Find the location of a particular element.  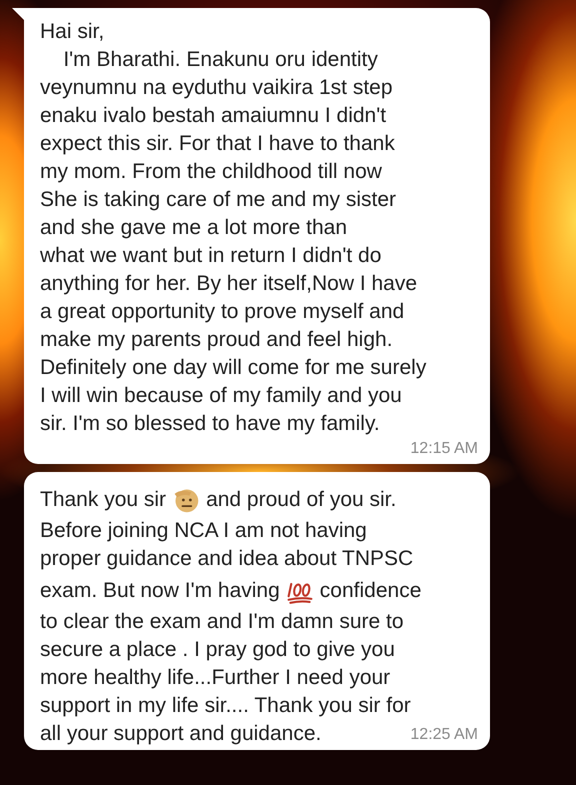

message-text: I'm Bharathi. Enakunu oru identity is located at coordinates (220, 60).